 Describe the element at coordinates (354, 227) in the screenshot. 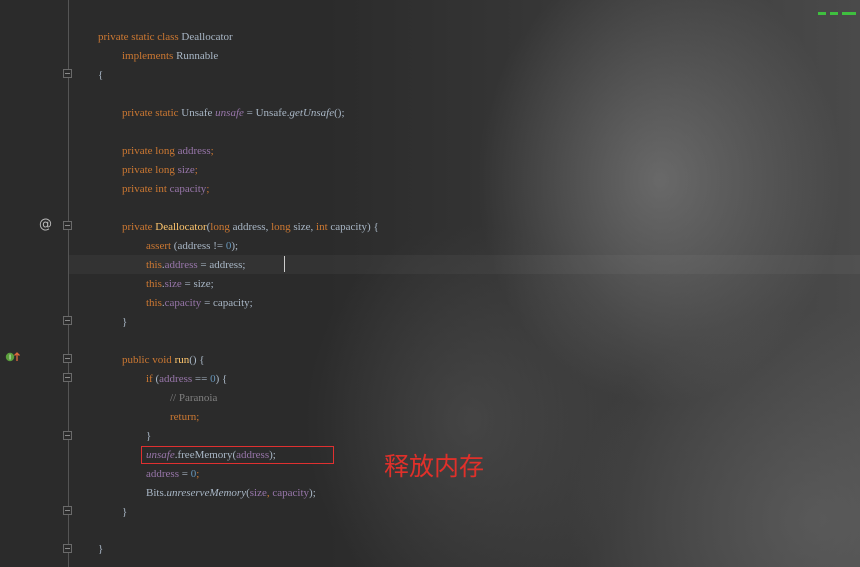

I see `code-token: capacity) {` at that location.